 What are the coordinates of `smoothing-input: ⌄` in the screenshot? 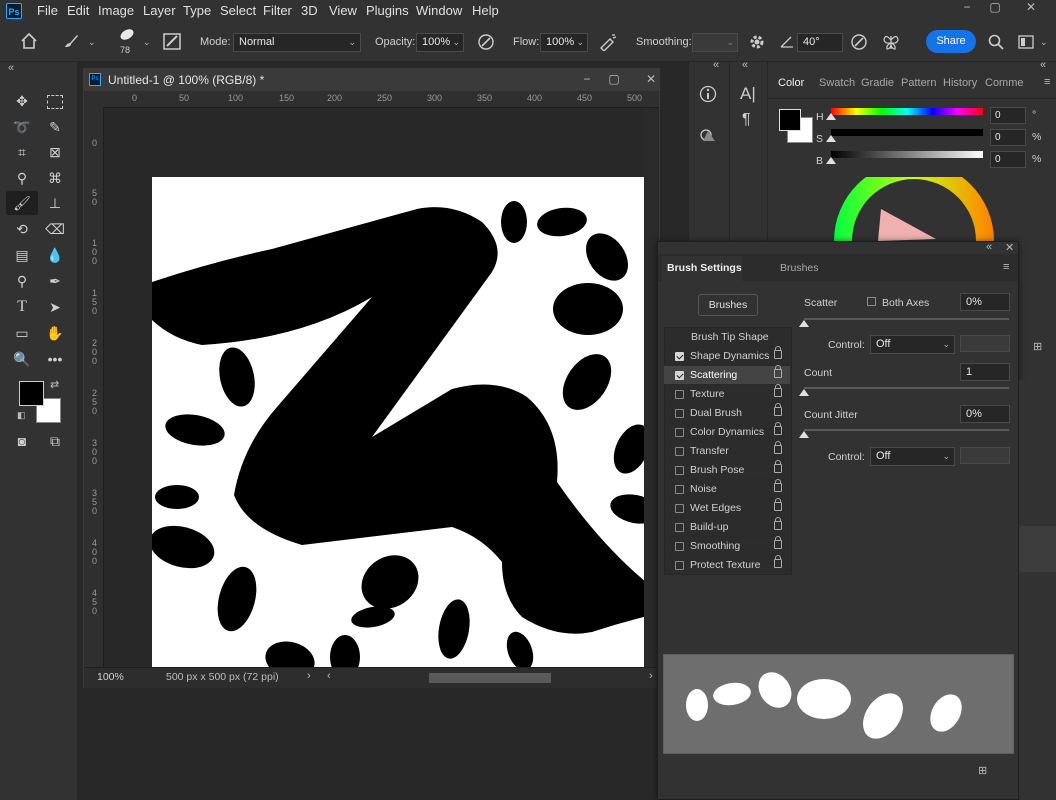 It's located at (715, 42).